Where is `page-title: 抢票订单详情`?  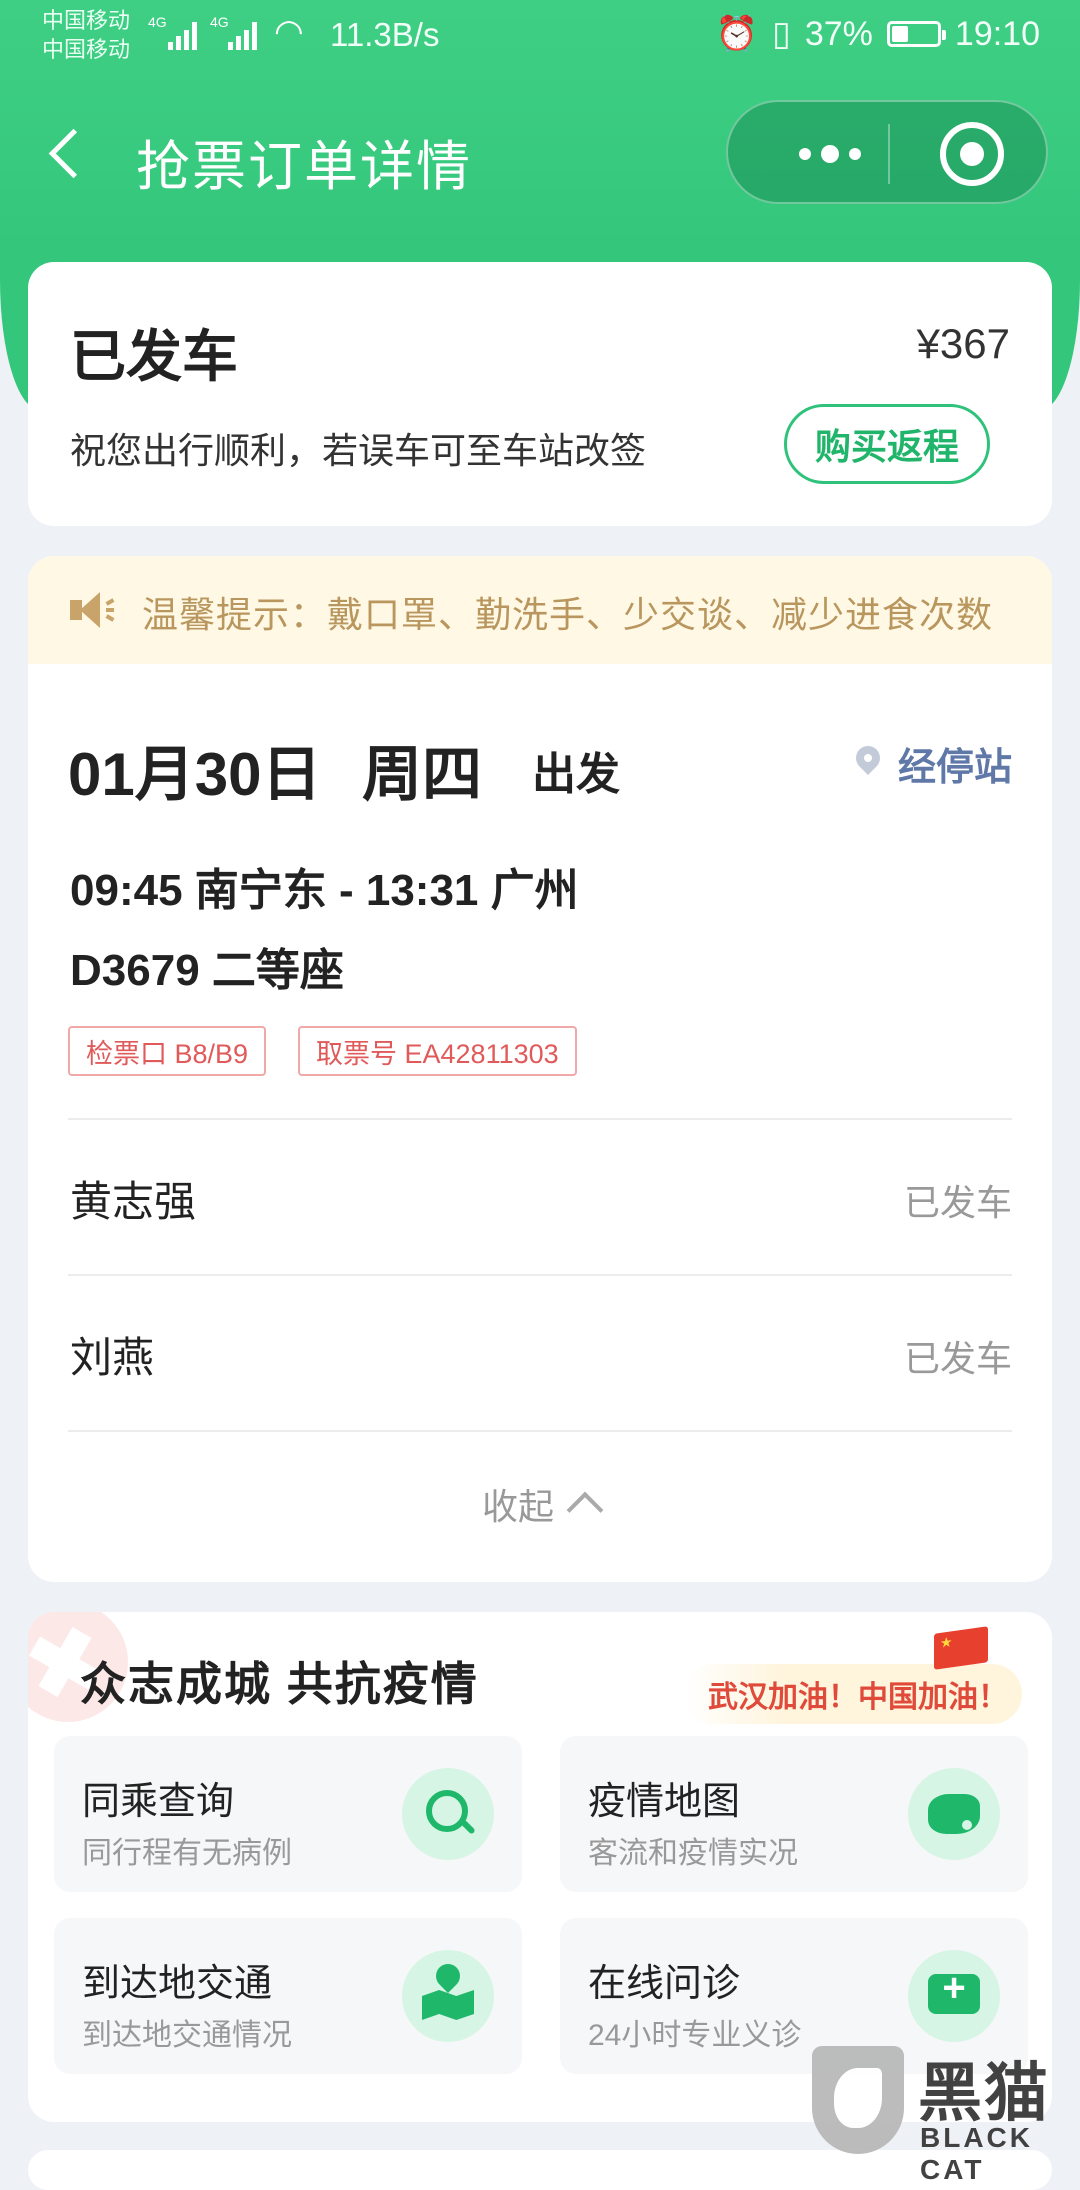
page-title: 抢票订单详情 is located at coordinates (304, 167).